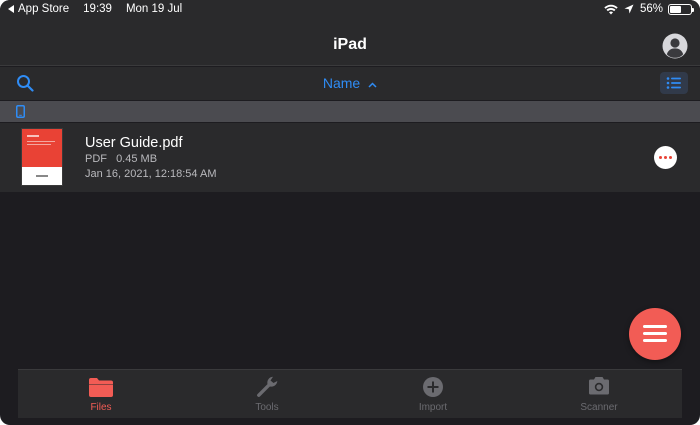  What do you see at coordinates (137, 159) in the screenshot?
I see `file-size: 0.45 MB` at bounding box center [137, 159].